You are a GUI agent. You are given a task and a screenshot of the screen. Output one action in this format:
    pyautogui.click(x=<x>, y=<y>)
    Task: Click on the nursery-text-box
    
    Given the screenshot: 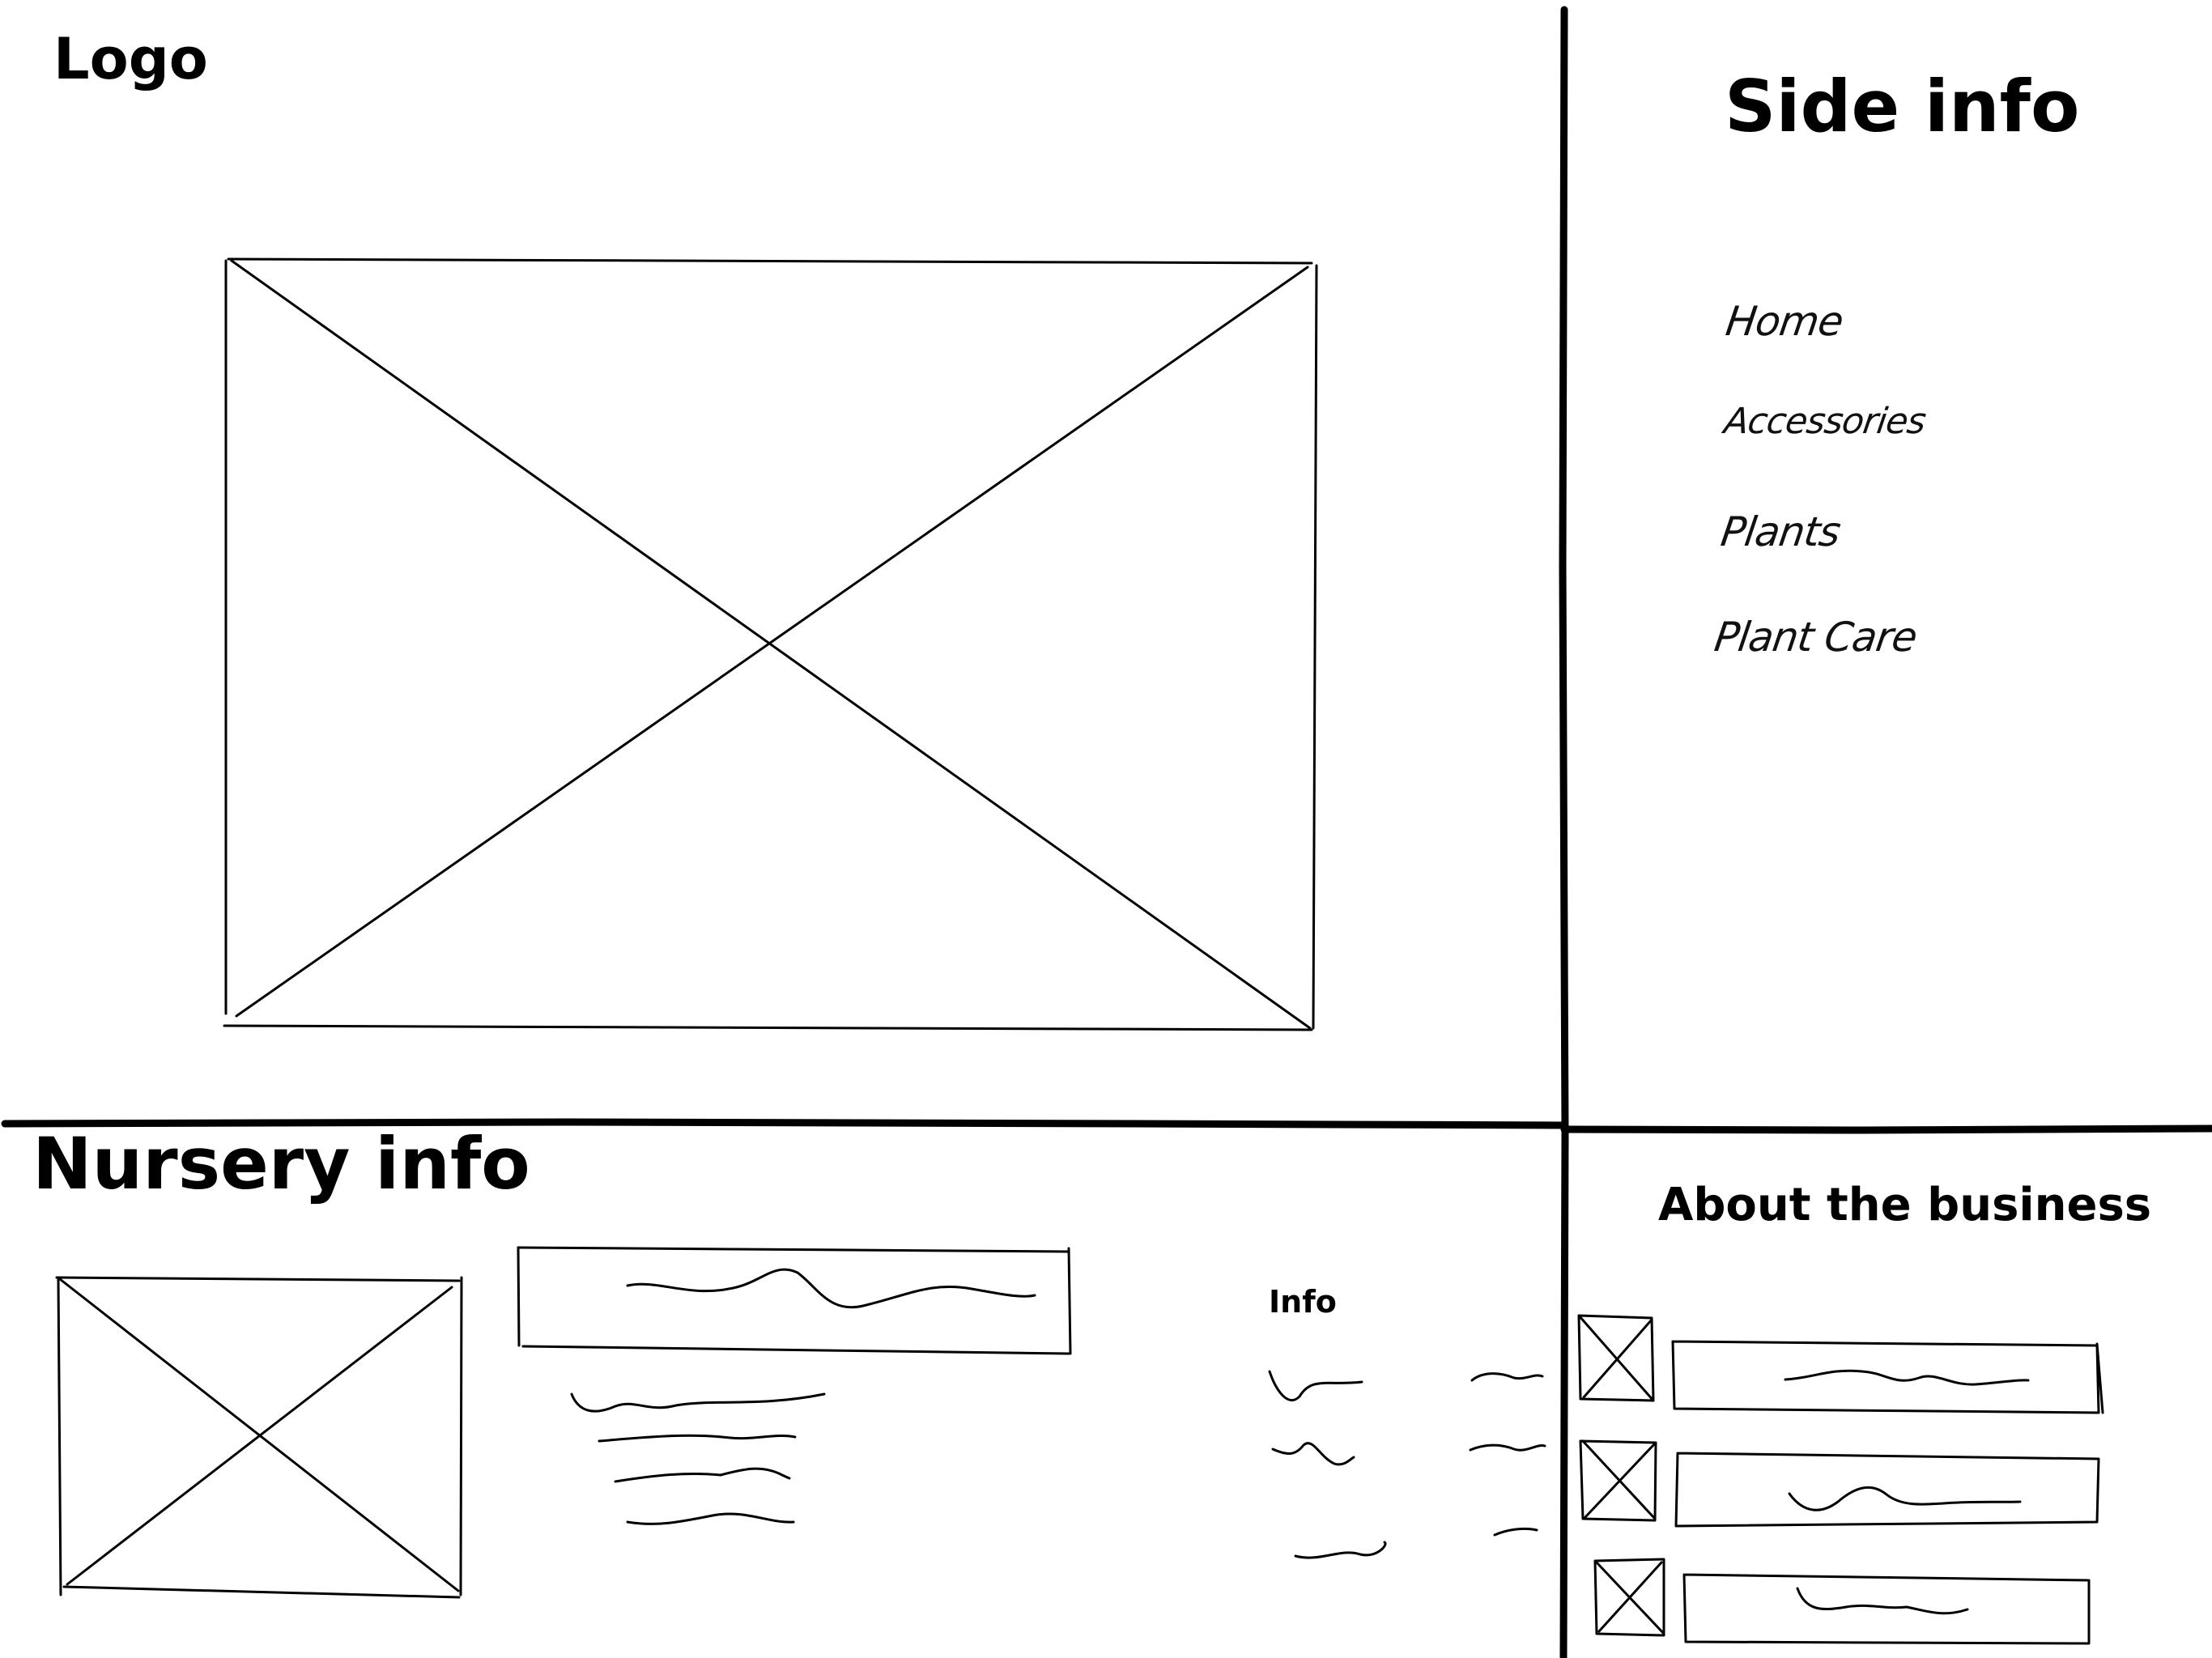 What is the action you would take?
    pyautogui.click(x=795, y=1300)
    